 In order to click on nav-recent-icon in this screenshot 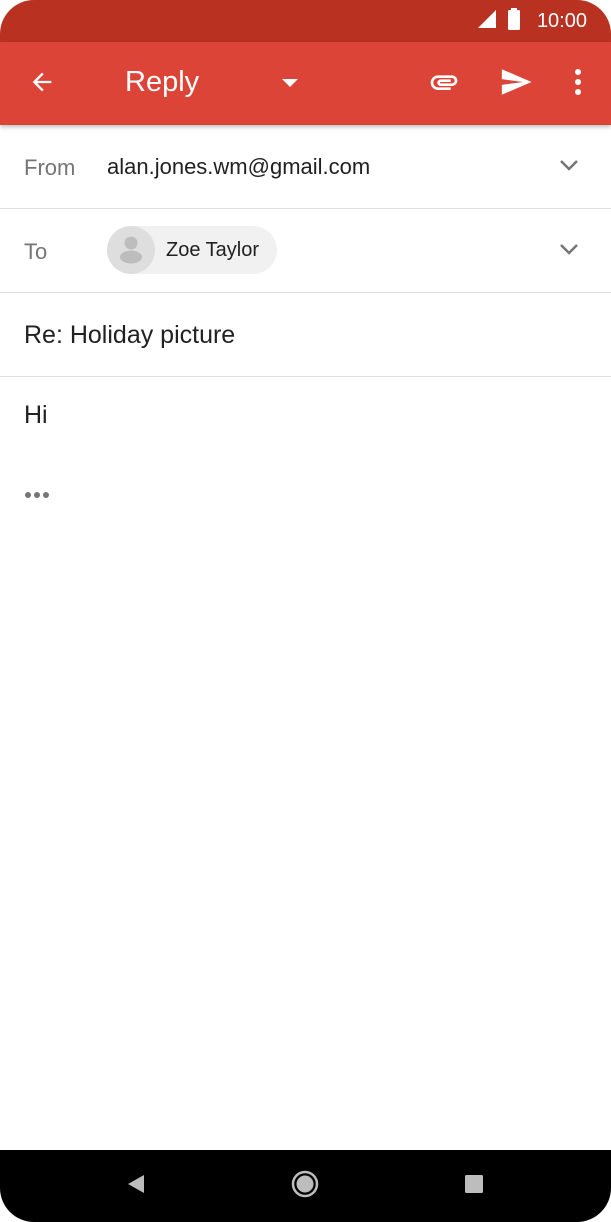, I will do `click(474, 1186)`.